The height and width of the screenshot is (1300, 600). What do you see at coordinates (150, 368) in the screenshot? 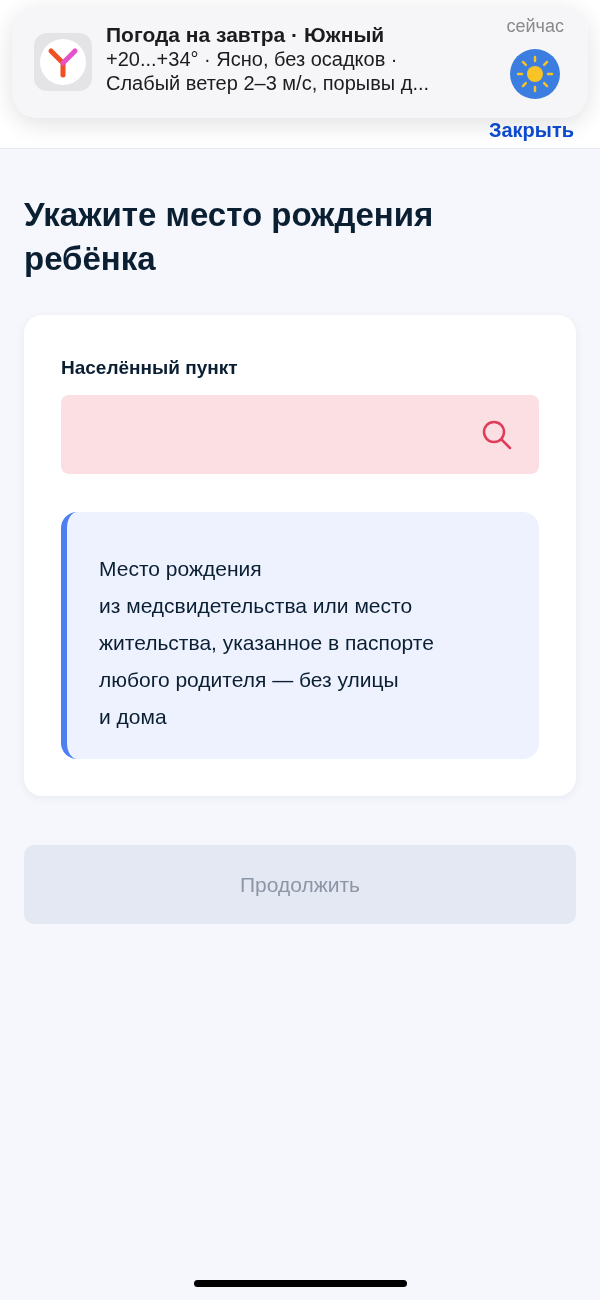
I see `field-label: Населённый пункт` at bounding box center [150, 368].